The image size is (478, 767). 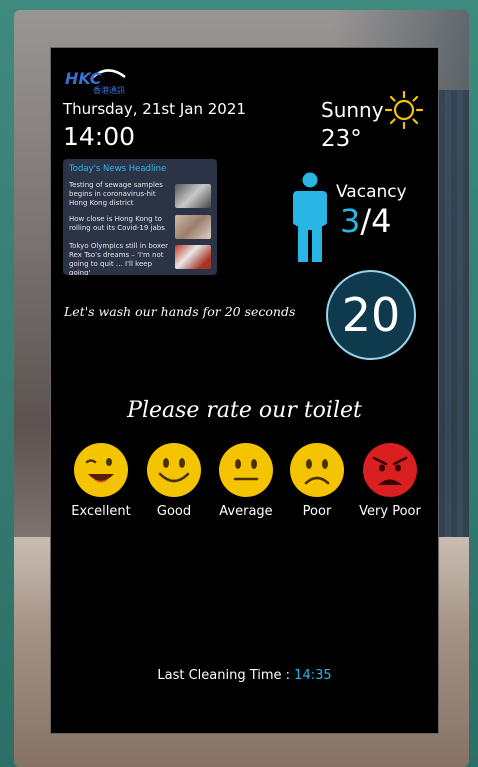 What do you see at coordinates (246, 470) in the screenshot?
I see `neutral-face-icon` at bounding box center [246, 470].